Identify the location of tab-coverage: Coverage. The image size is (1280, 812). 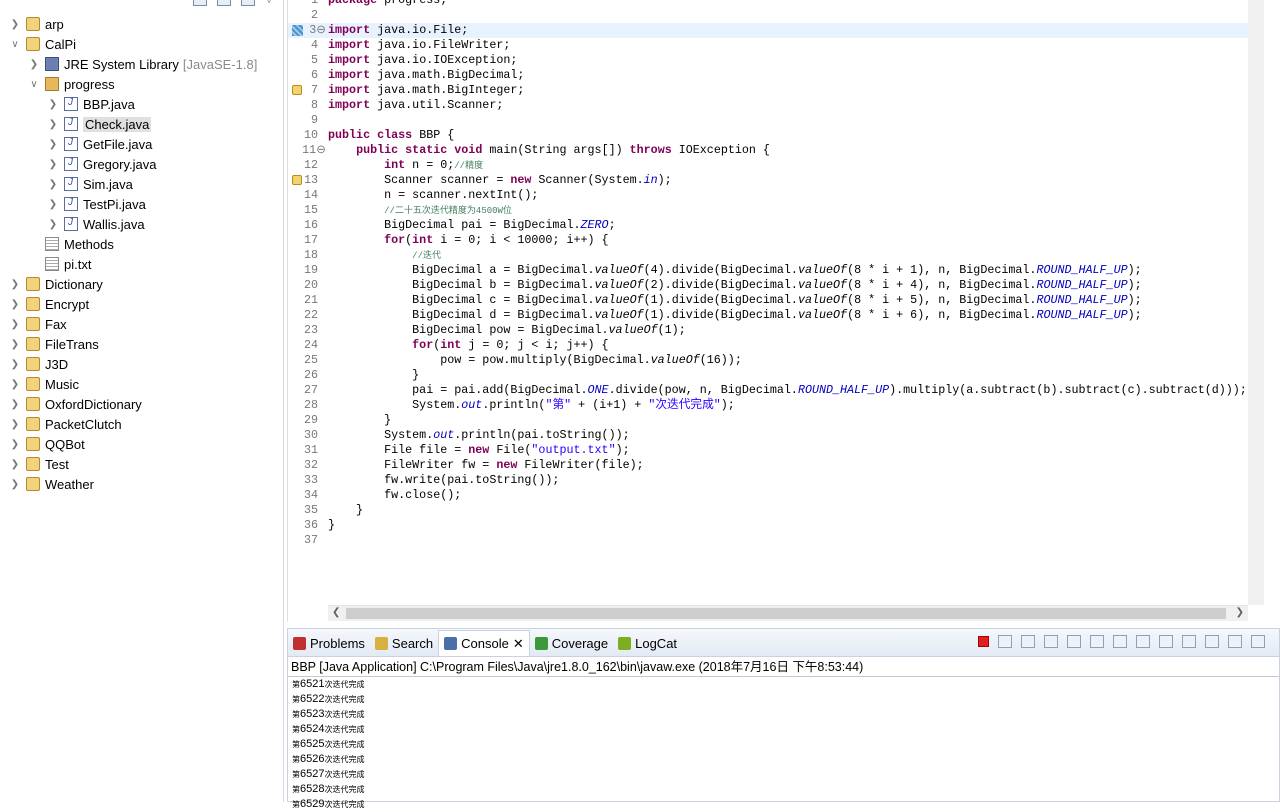
(571, 643).